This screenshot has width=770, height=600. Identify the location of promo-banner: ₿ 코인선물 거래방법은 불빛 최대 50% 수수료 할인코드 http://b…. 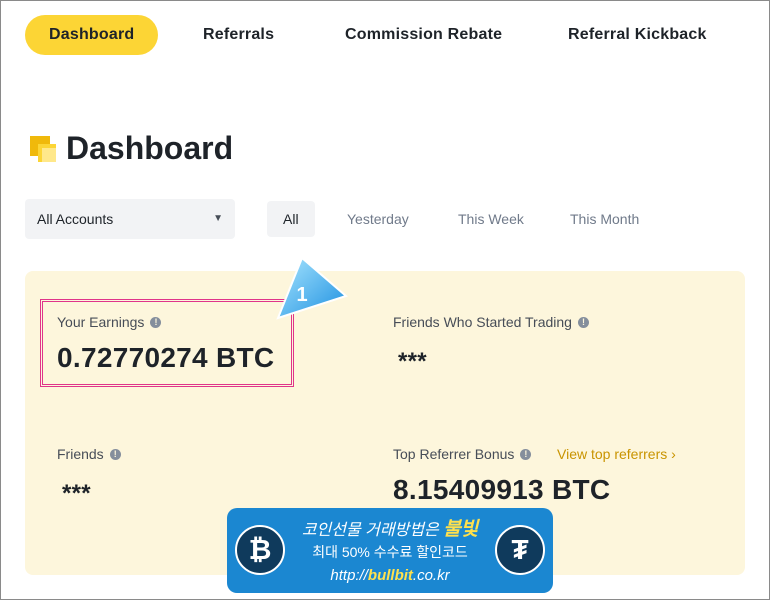
(390, 550).